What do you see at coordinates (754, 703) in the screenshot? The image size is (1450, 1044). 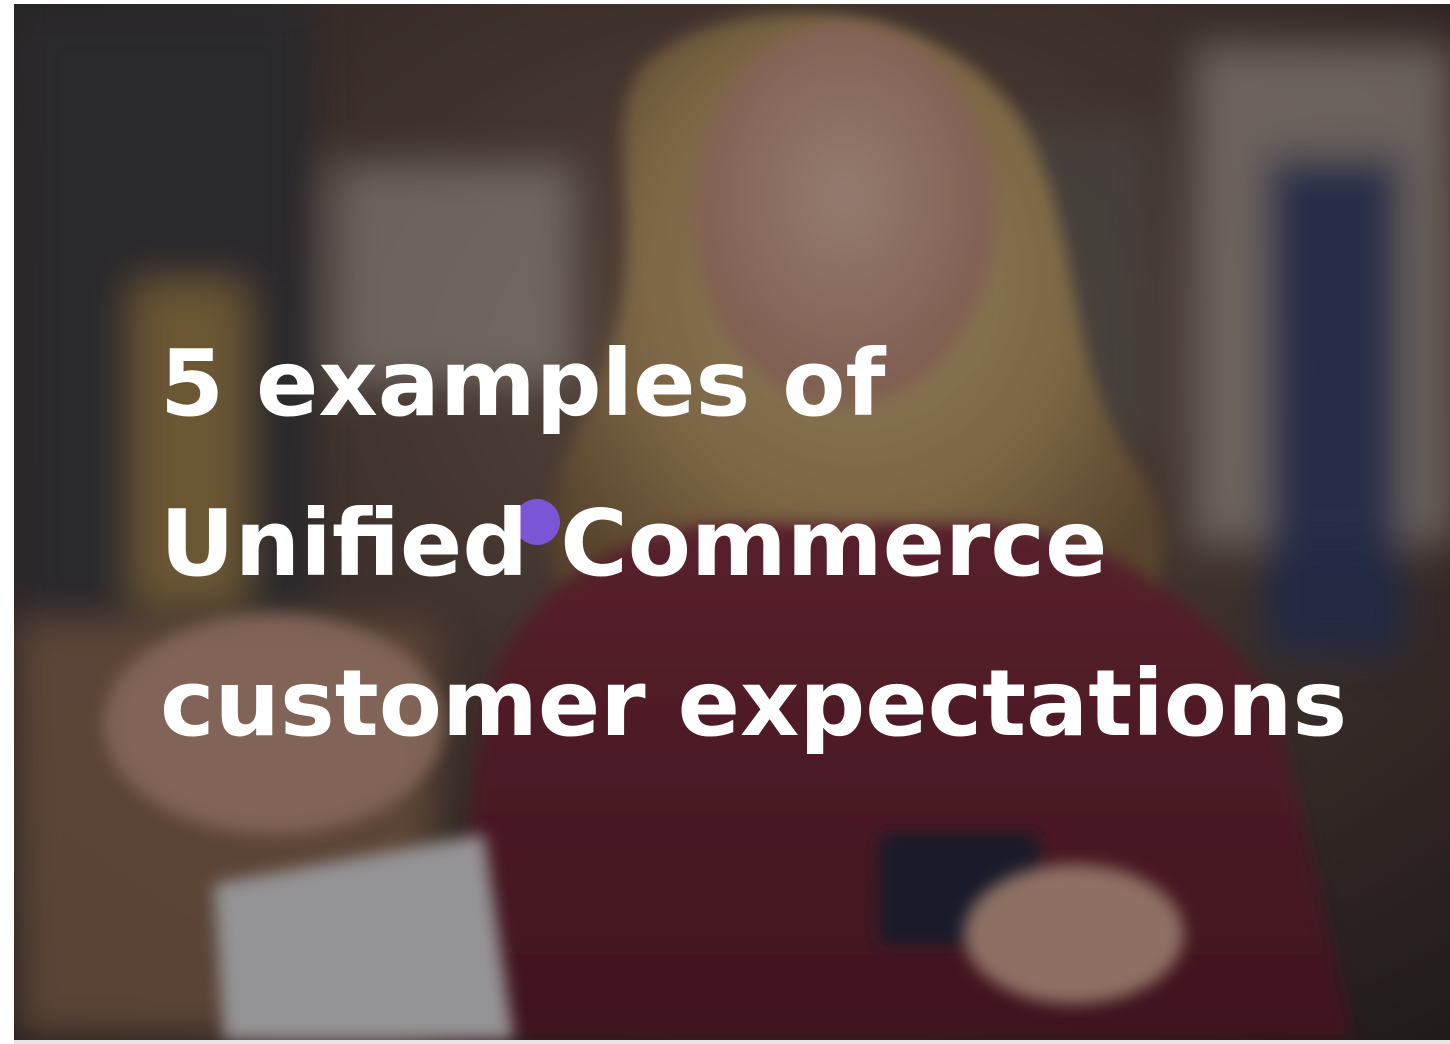 I see `headline-line-3: customer expectations` at bounding box center [754, 703].